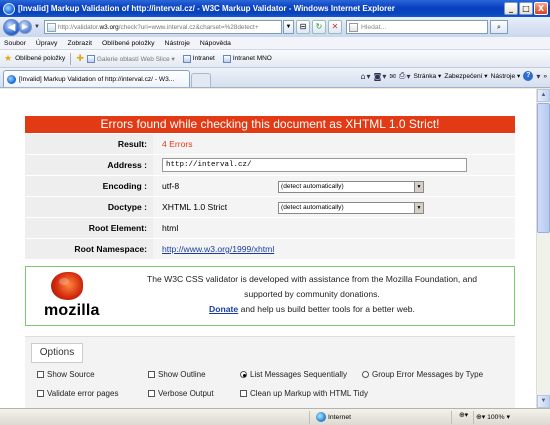 The image size is (550, 425). What do you see at coordinates (543, 168) in the screenshot?
I see `scroll-thumb` at bounding box center [543, 168].